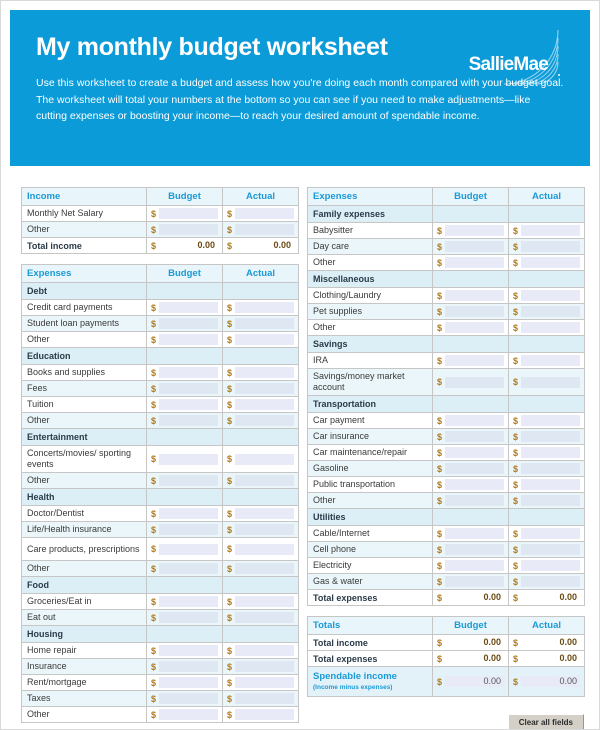 This screenshot has height=730, width=600. I want to click on actual-cell: $, so click(546, 230).